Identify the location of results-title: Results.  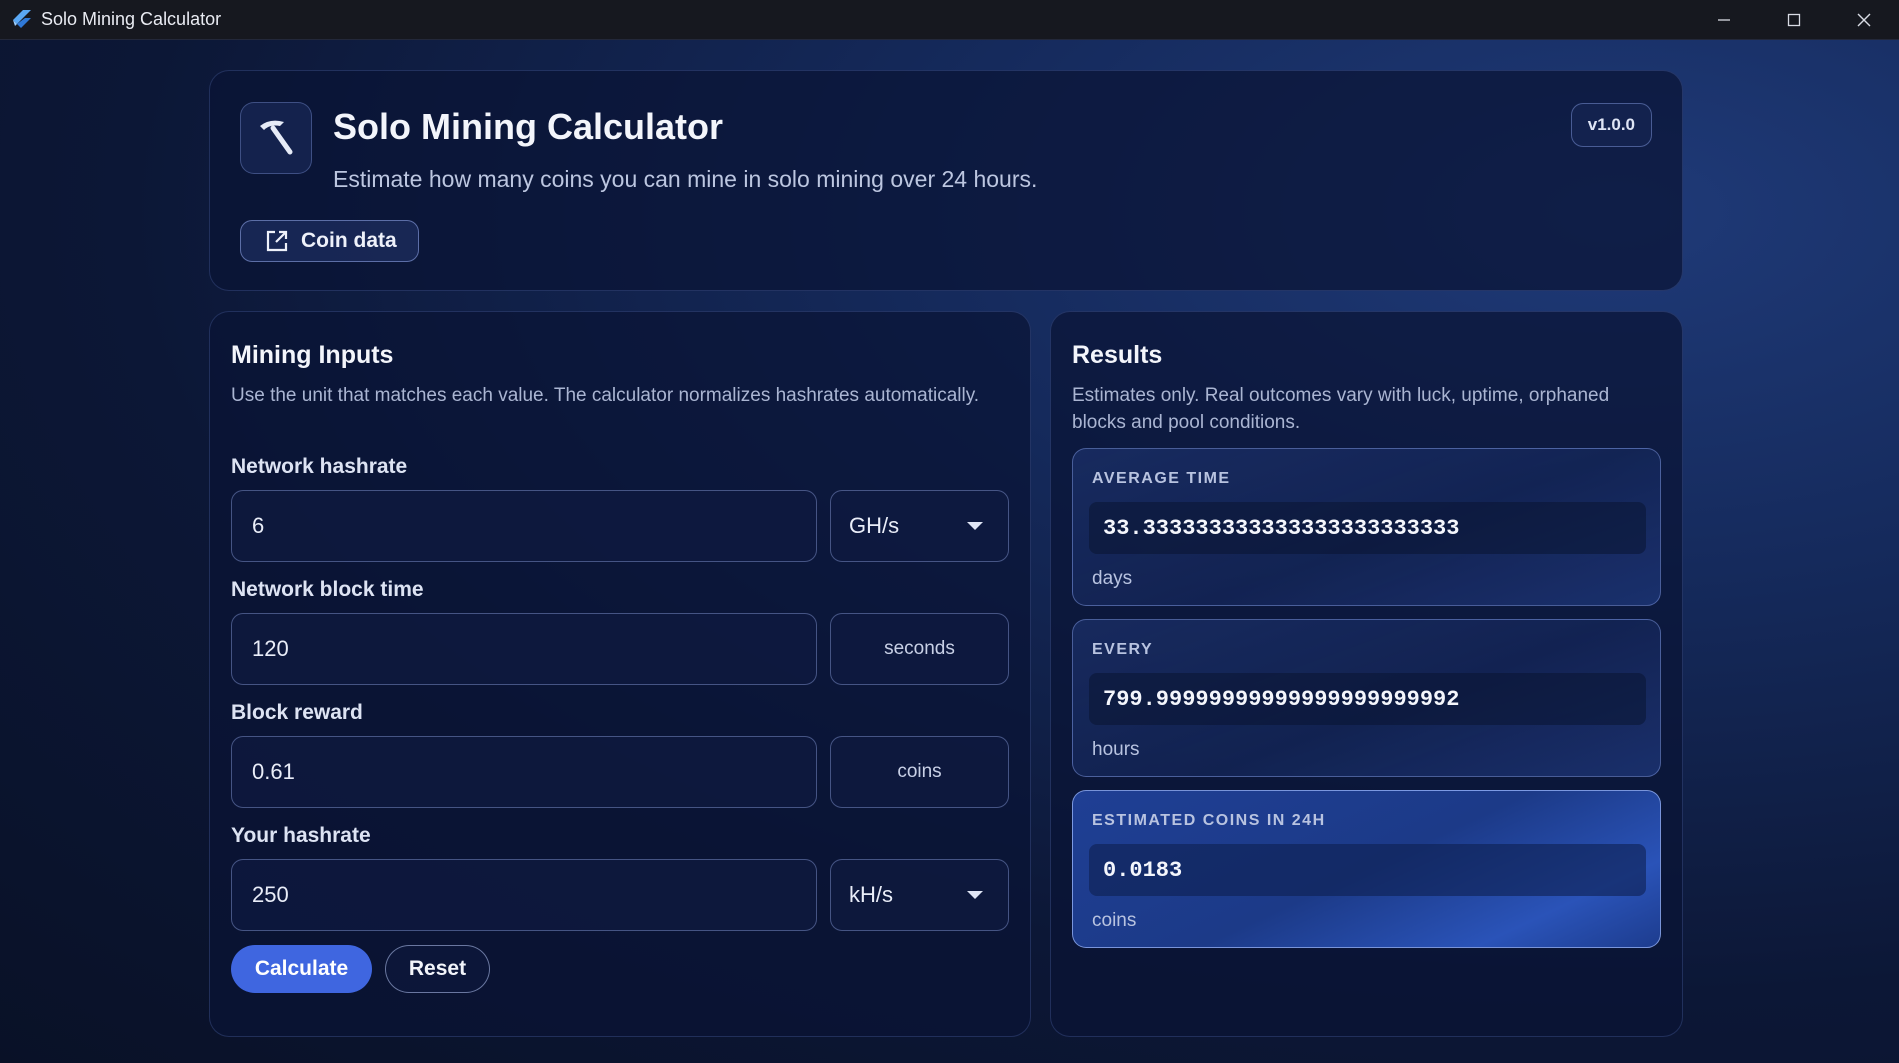
(1117, 355).